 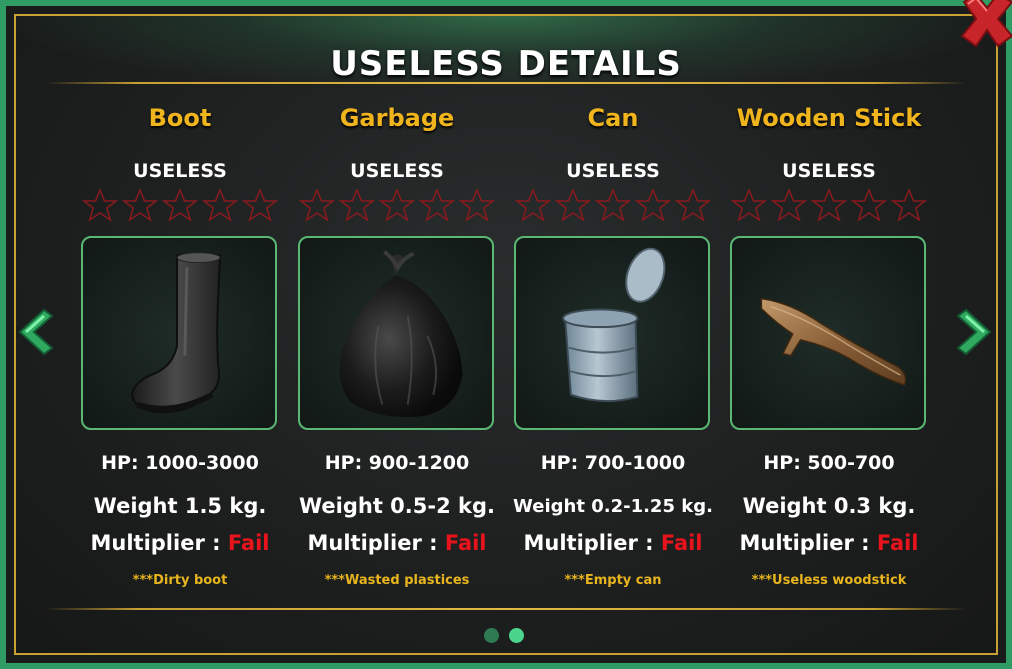 I want to click on page-indicator, so click(x=504, y=635).